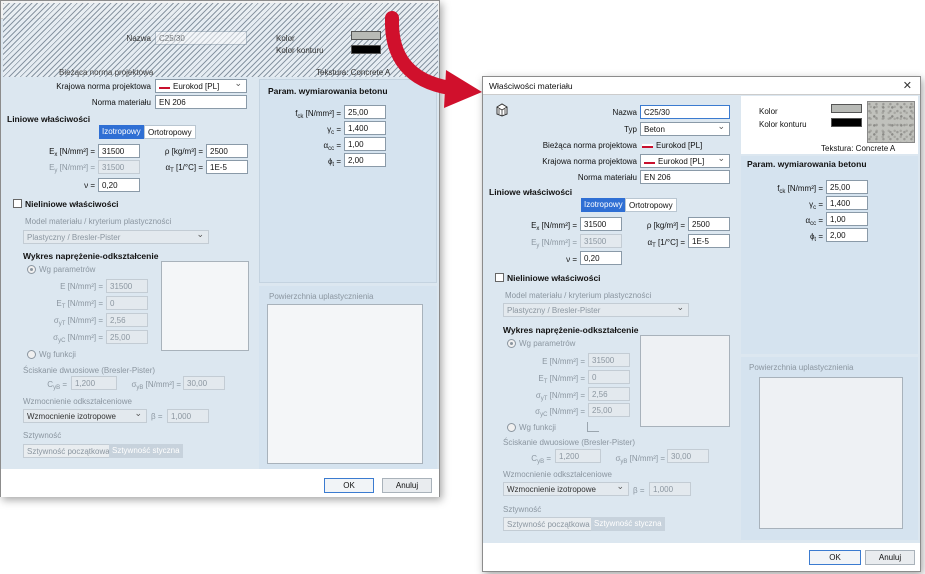 This screenshot has height=574, width=925. I want to click on bg-nonlinear-title: Nieliniowe właściwości, so click(72, 204).